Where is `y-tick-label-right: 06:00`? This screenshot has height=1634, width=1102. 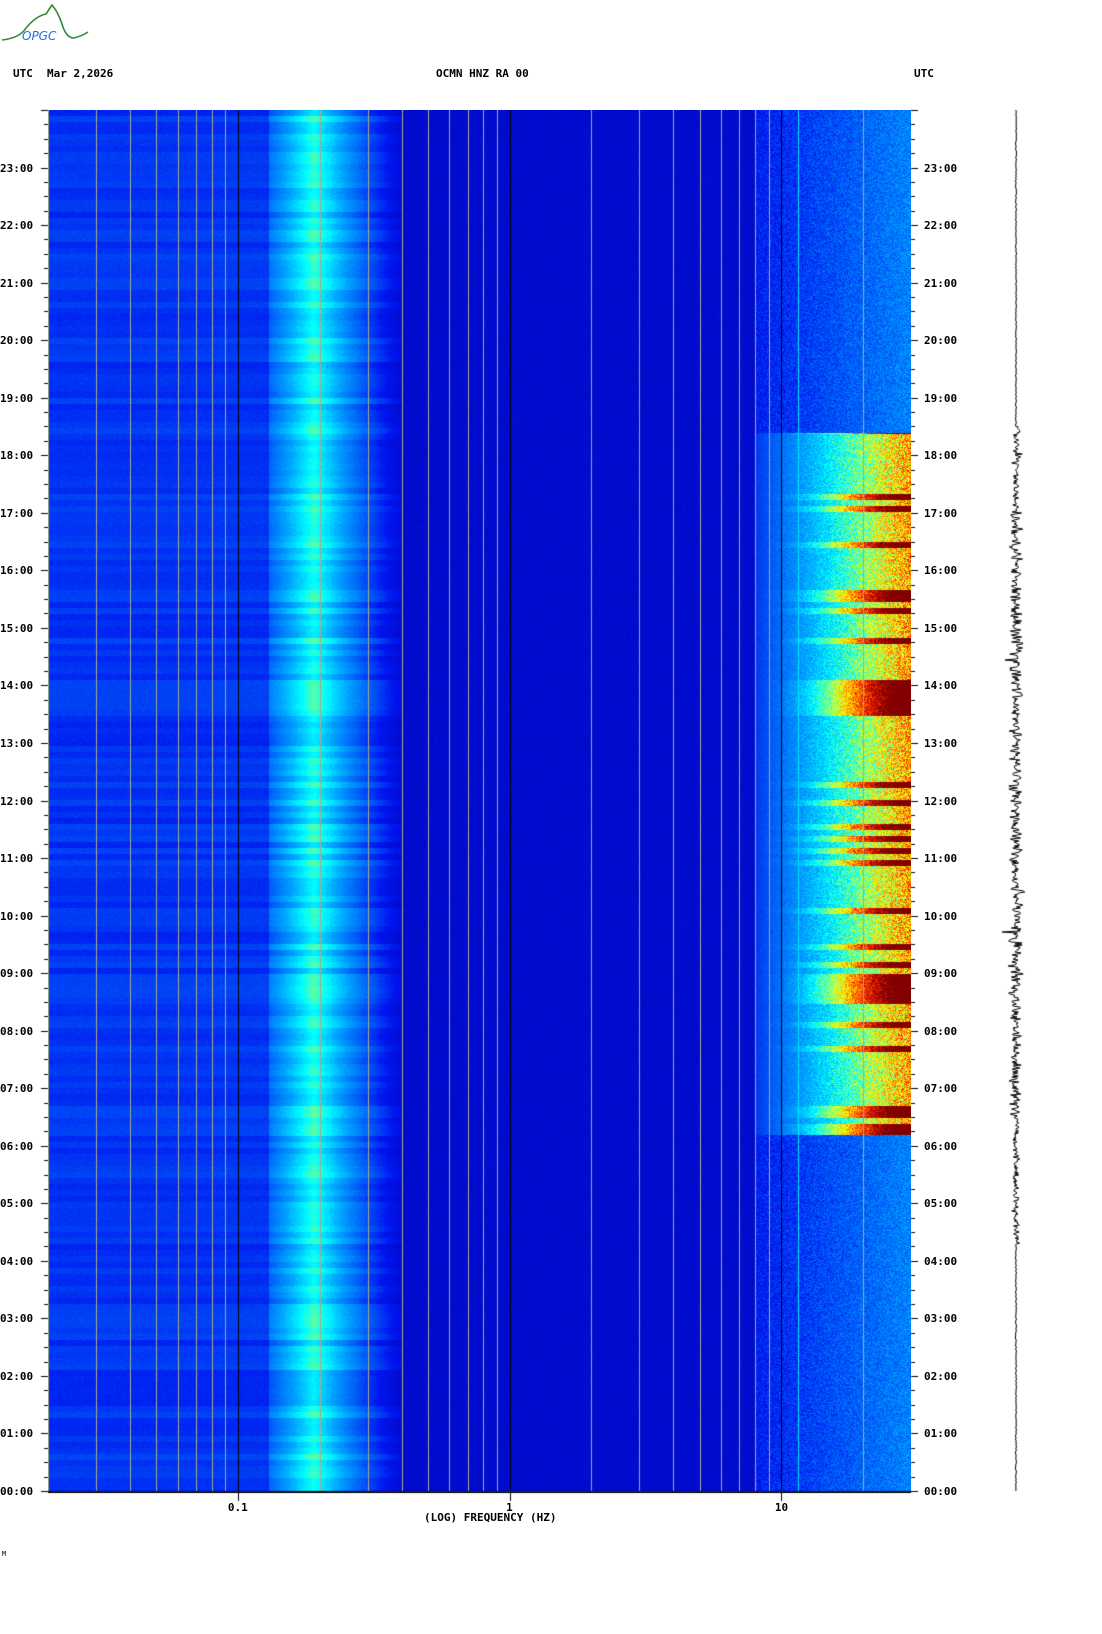 y-tick-label-right: 06:00 is located at coordinates (941, 1146).